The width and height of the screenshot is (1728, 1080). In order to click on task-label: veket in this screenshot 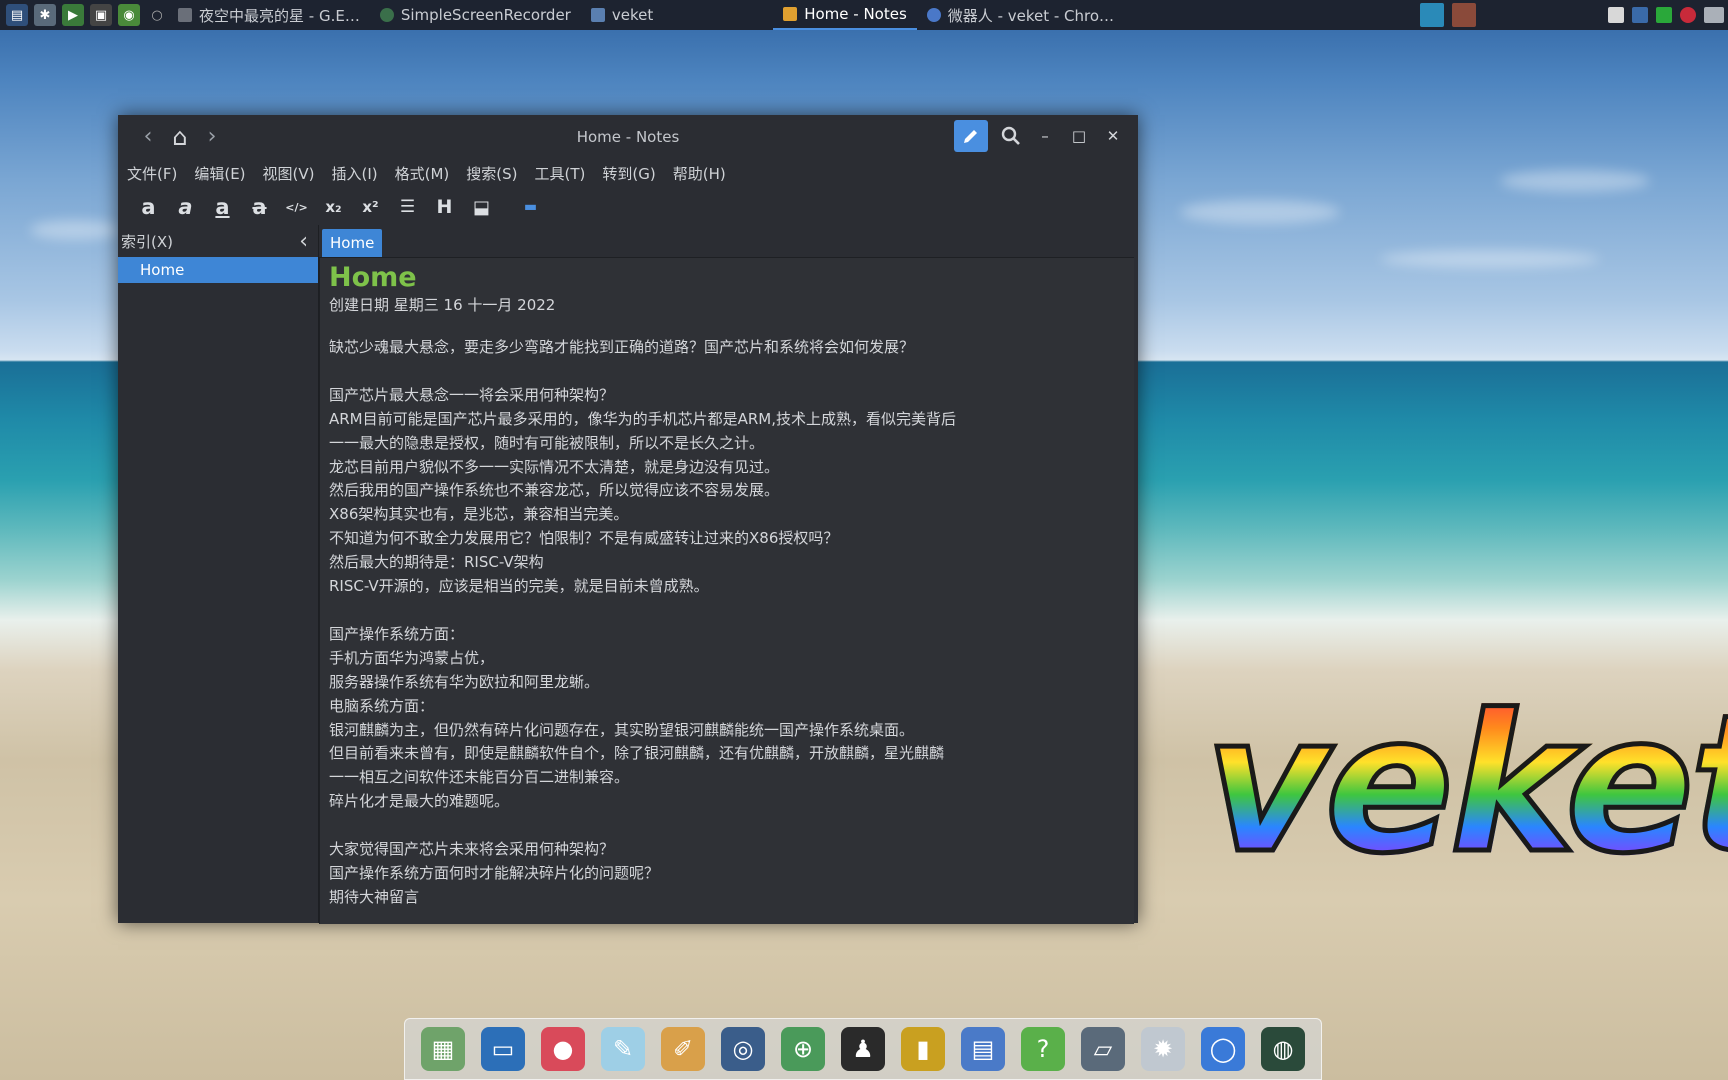, I will do `click(632, 15)`.